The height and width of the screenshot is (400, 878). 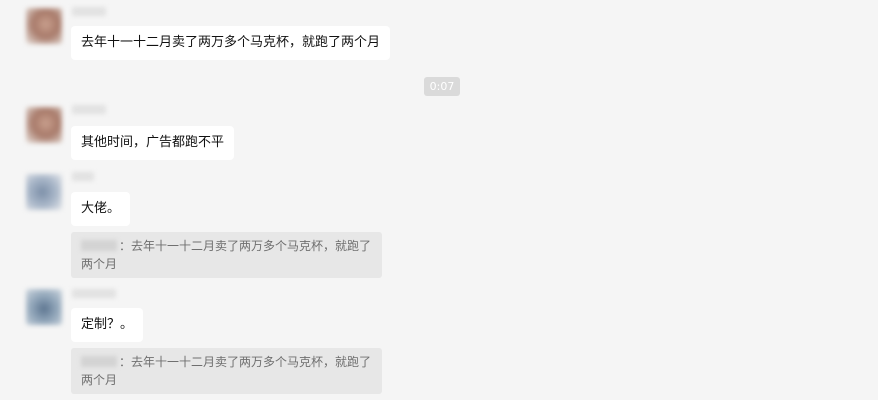 What do you see at coordinates (153, 143) in the screenshot?
I see `message-bubble: 其他时间，广告都跑不平` at bounding box center [153, 143].